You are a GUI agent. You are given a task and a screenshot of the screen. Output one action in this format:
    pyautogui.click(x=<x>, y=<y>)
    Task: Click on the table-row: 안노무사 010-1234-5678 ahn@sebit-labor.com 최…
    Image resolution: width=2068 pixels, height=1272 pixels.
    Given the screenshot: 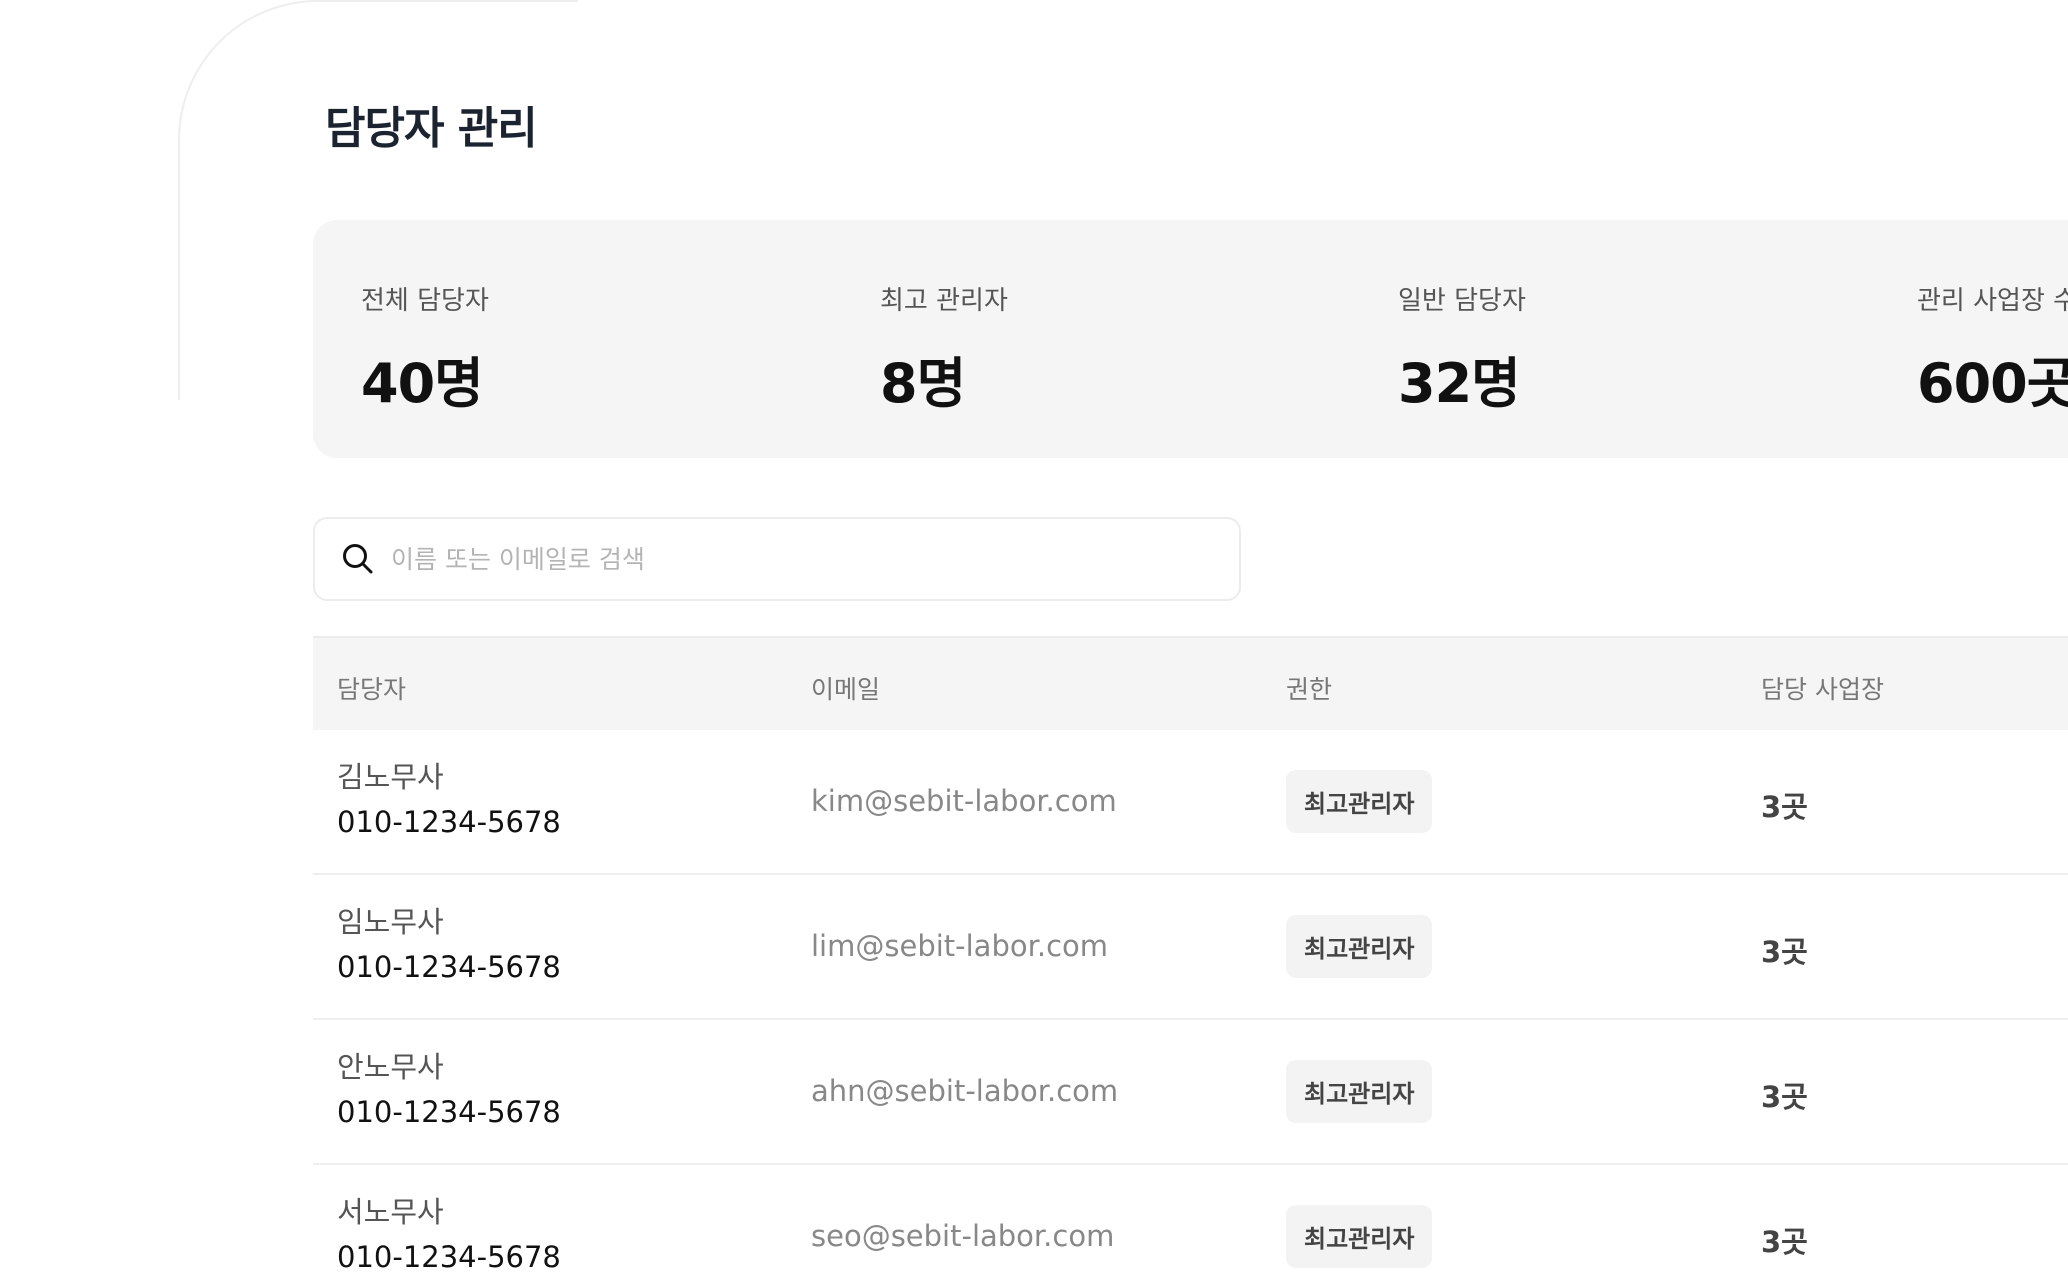 What is the action you would take?
    pyautogui.click(x=1190, y=1092)
    